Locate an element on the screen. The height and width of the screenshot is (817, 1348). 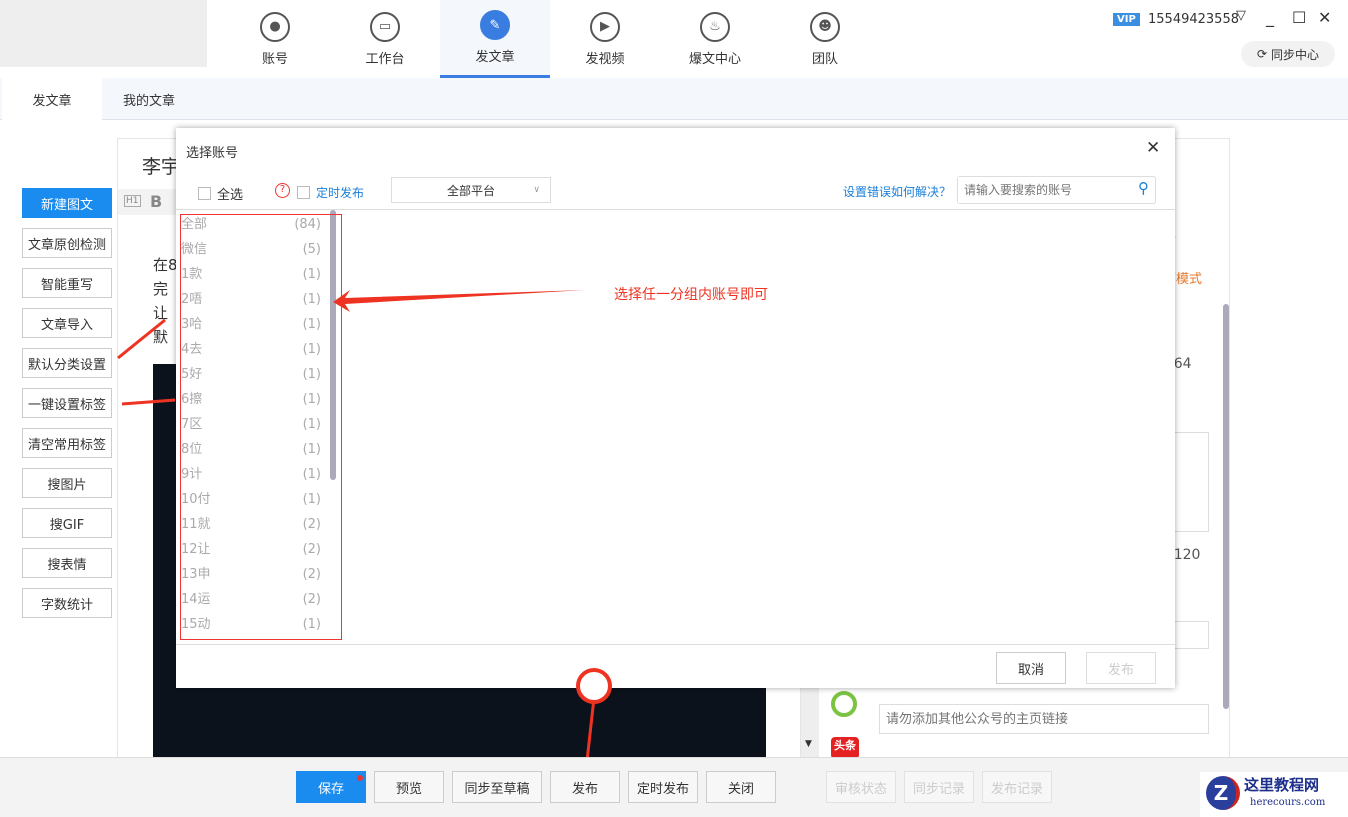
arrow-to-list is located at coordinates (459, 301).